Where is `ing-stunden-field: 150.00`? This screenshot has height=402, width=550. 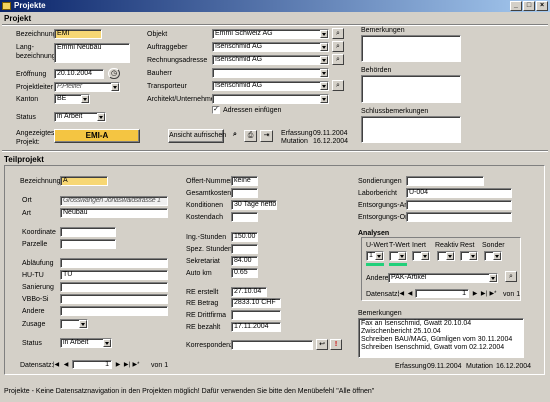
ing-stunden-field: 150.00 is located at coordinates (244, 237).